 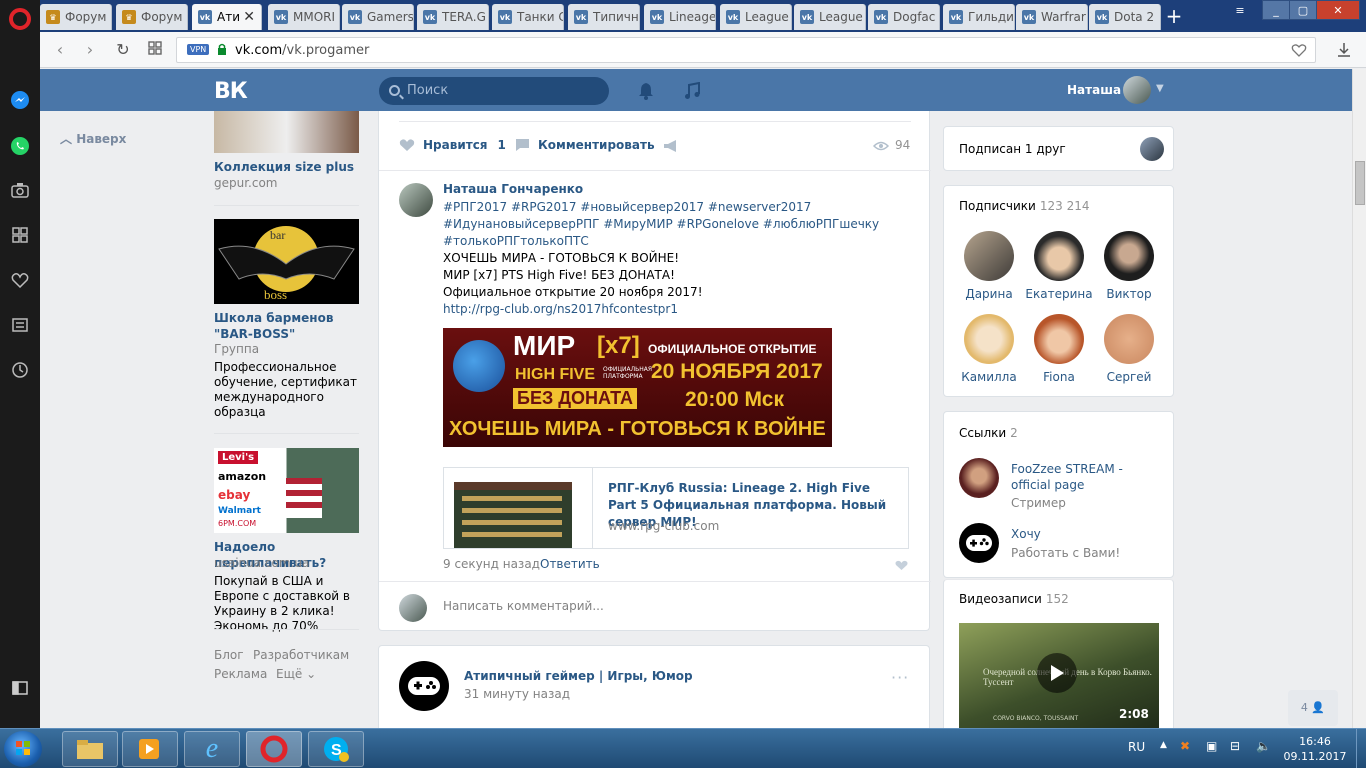 I want to click on history-icon, so click(x=20, y=370).